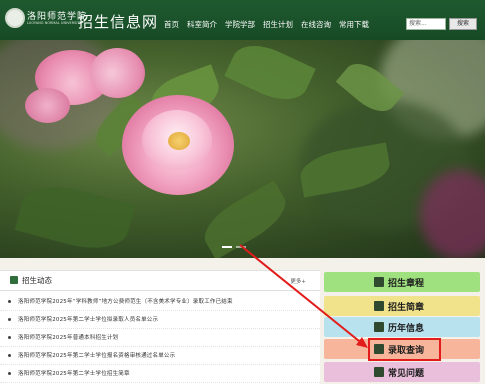  What do you see at coordinates (362, 342) in the screenshot?
I see `arrow-head` at bounding box center [362, 342].